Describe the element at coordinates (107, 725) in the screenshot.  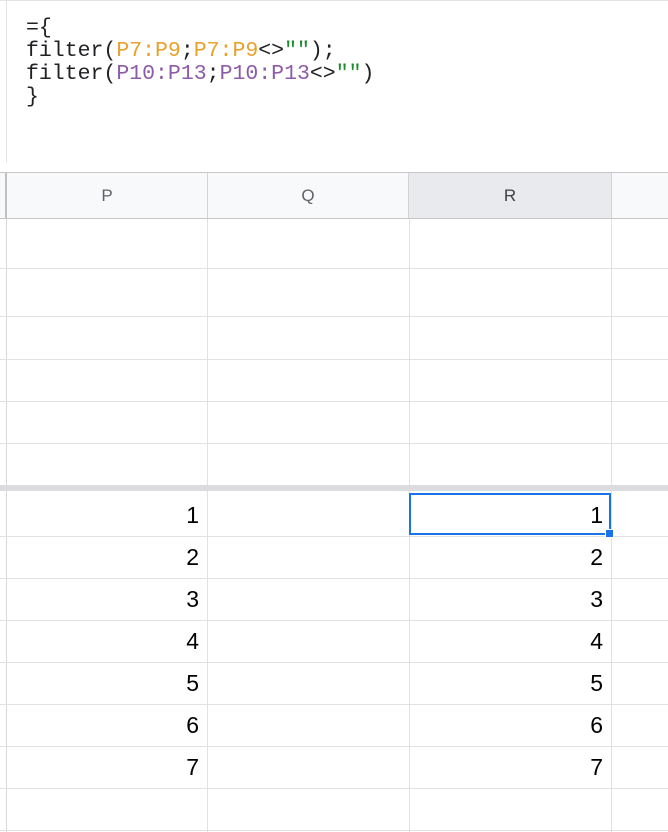
I see `cell-p-value: 6` at that location.